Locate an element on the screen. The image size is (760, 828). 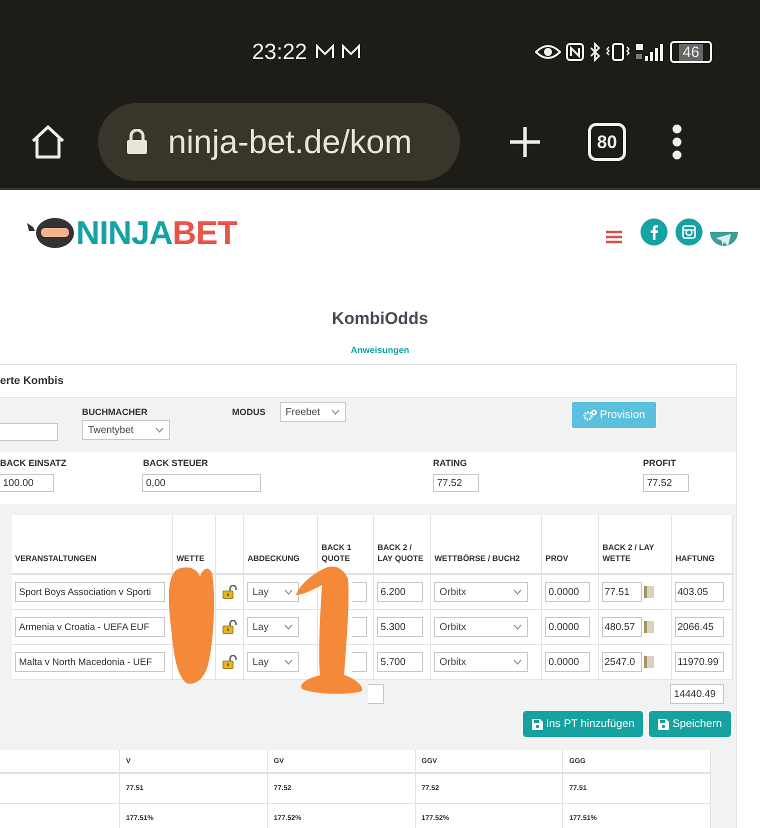
signal-icon is located at coordinates (650, 52).